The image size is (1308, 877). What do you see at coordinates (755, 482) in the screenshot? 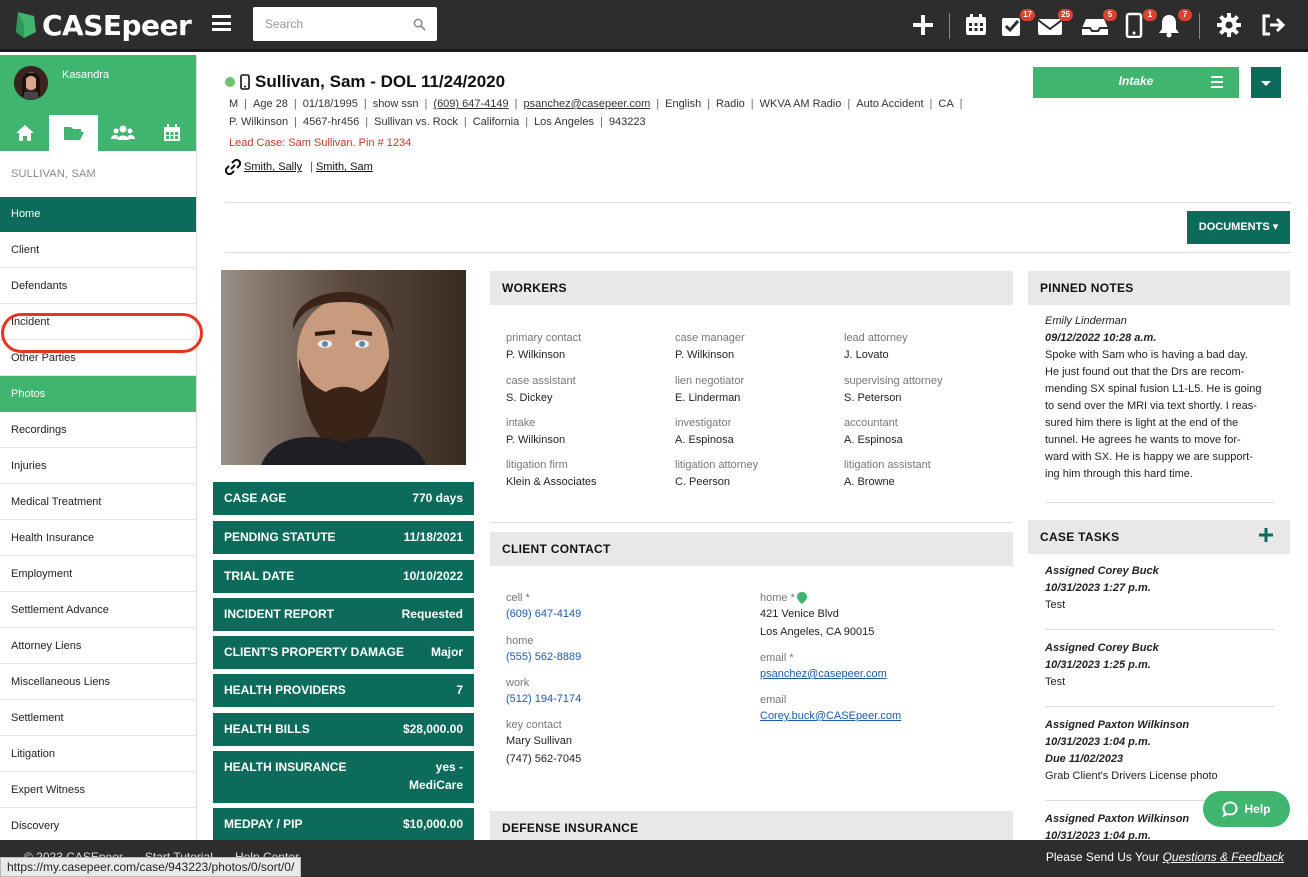
I see `worker-name: C. Peerson` at bounding box center [755, 482].